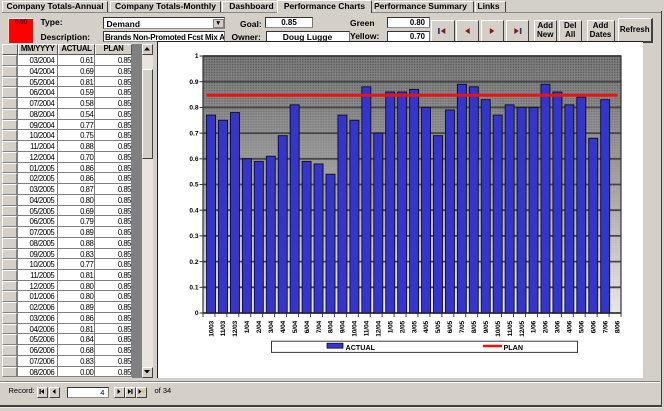 The width and height of the screenshot is (664, 411). I want to click on svg-text: 0, so click(197, 313).